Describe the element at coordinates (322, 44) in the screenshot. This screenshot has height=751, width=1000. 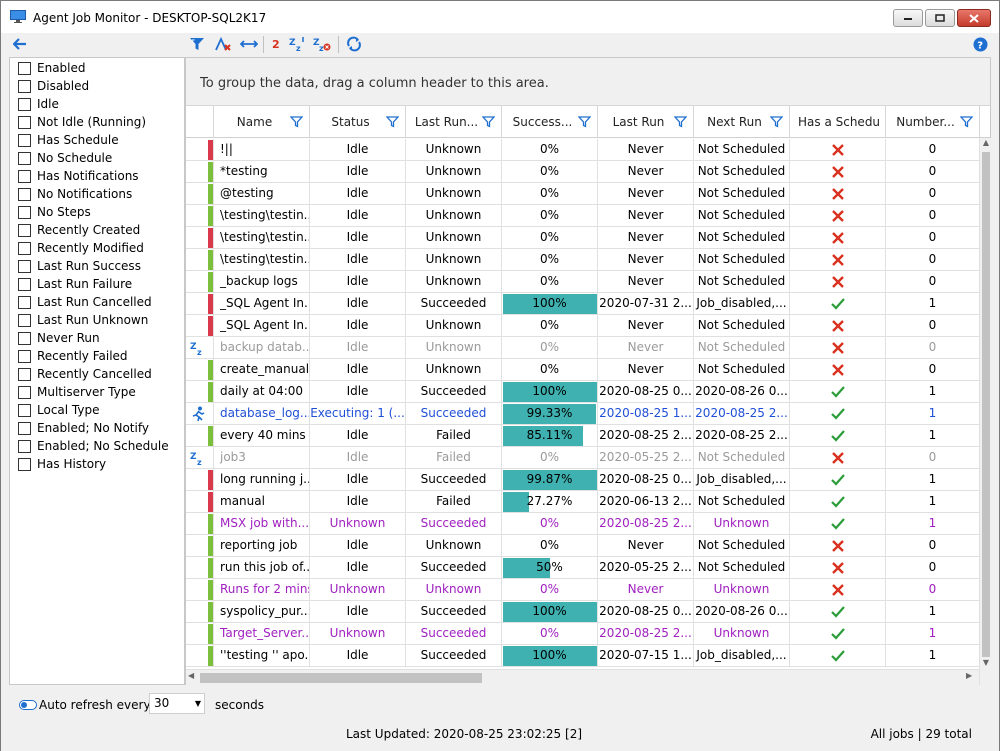
I see `sleep-cancel-icon: Zz` at that location.